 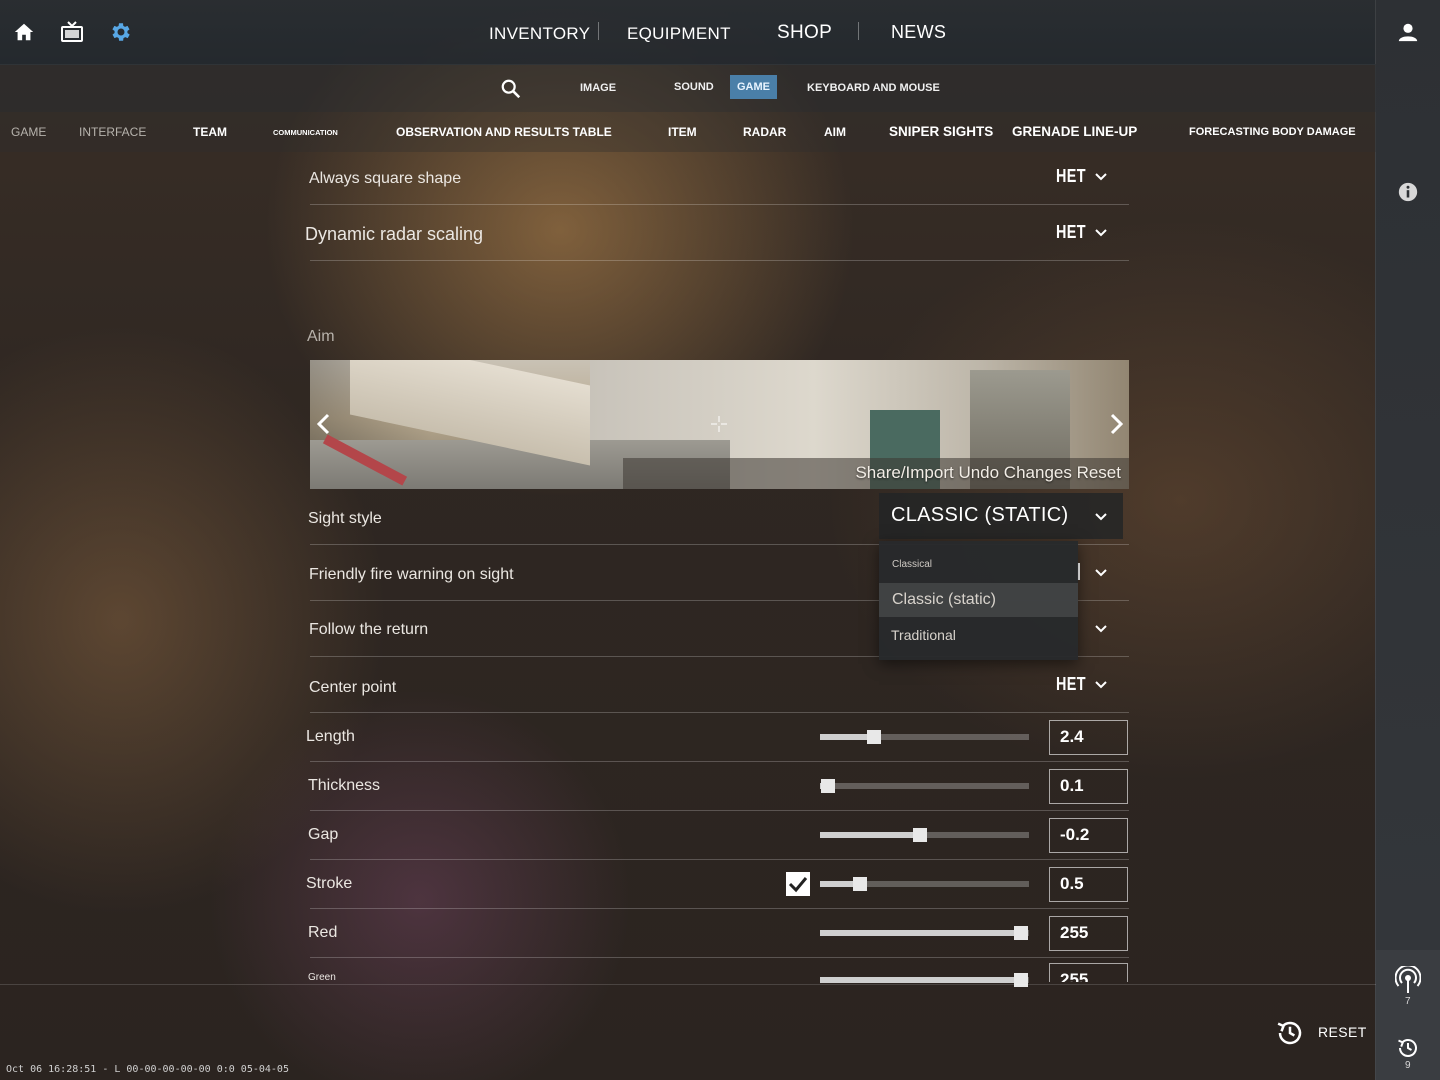 I want to click on profile-button, so click(x=1408, y=32).